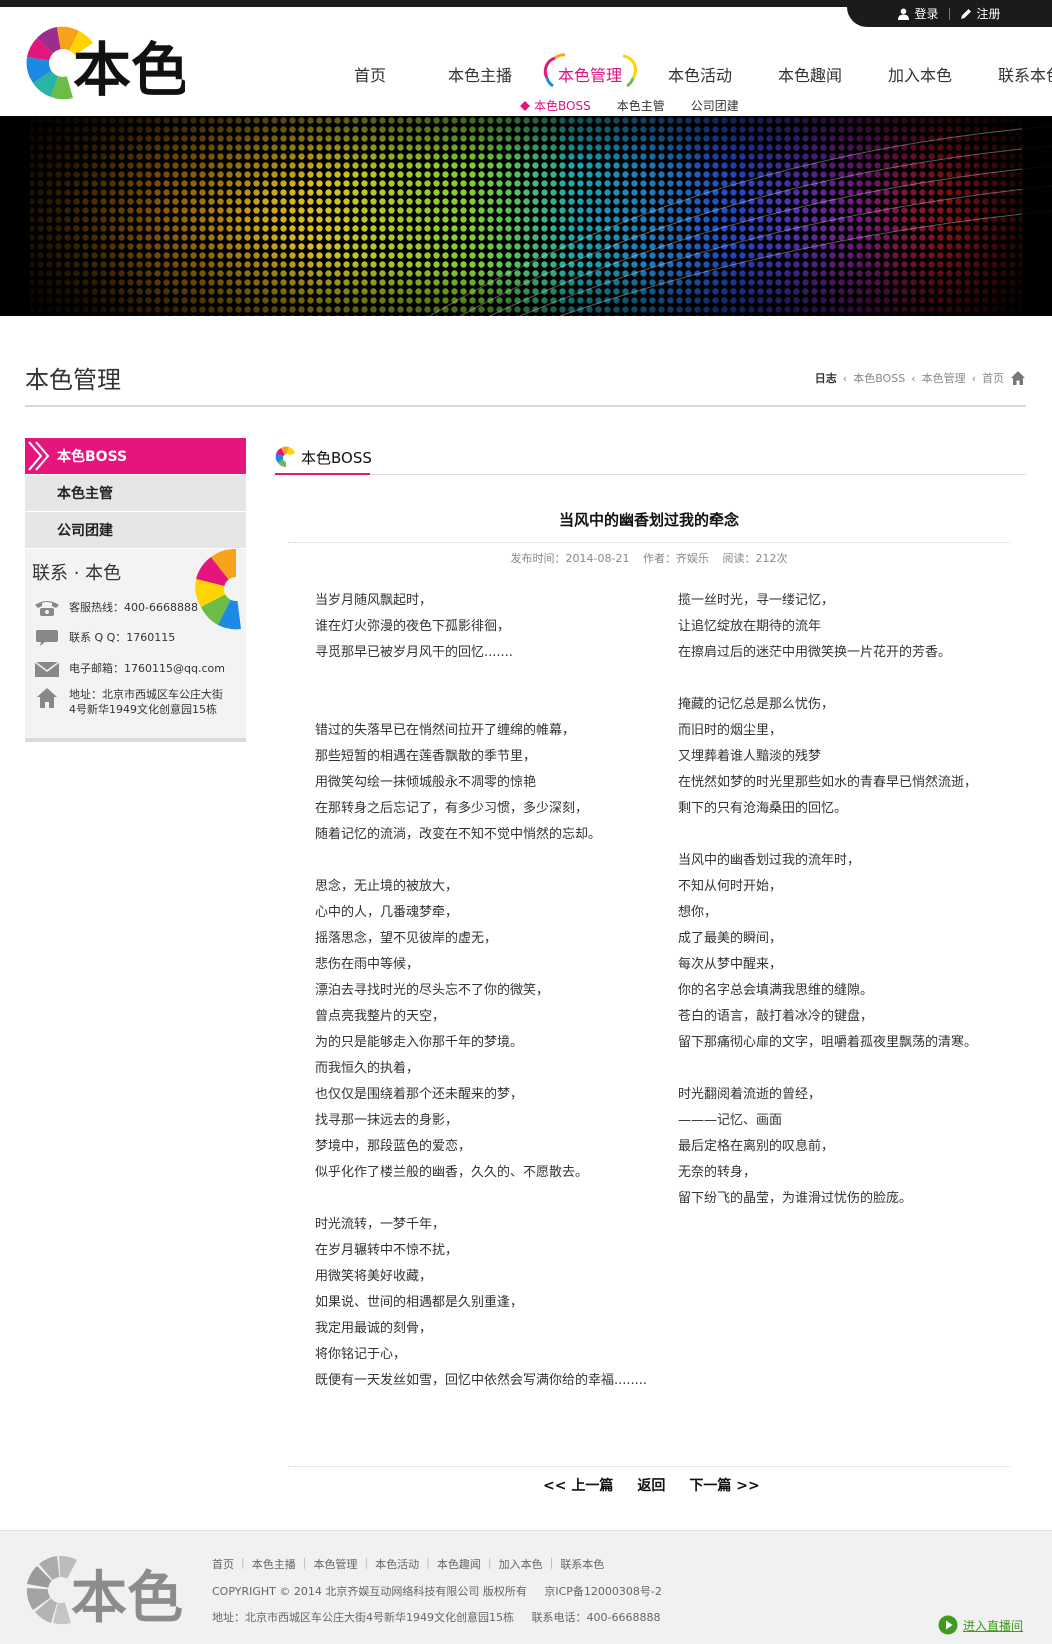 Image resolution: width=1052 pixels, height=1644 pixels. I want to click on poem-line: 而我恒久的执着，, so click(367, 1068).